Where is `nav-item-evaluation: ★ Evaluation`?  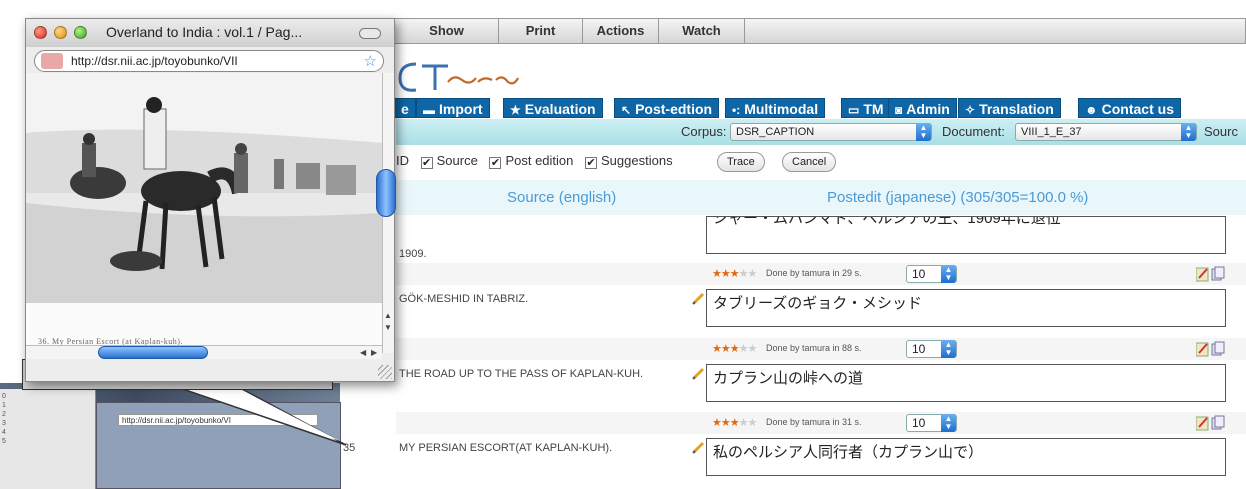 nav-item-evaluation: ★ Evaluation is located at coordinates (553, 108).